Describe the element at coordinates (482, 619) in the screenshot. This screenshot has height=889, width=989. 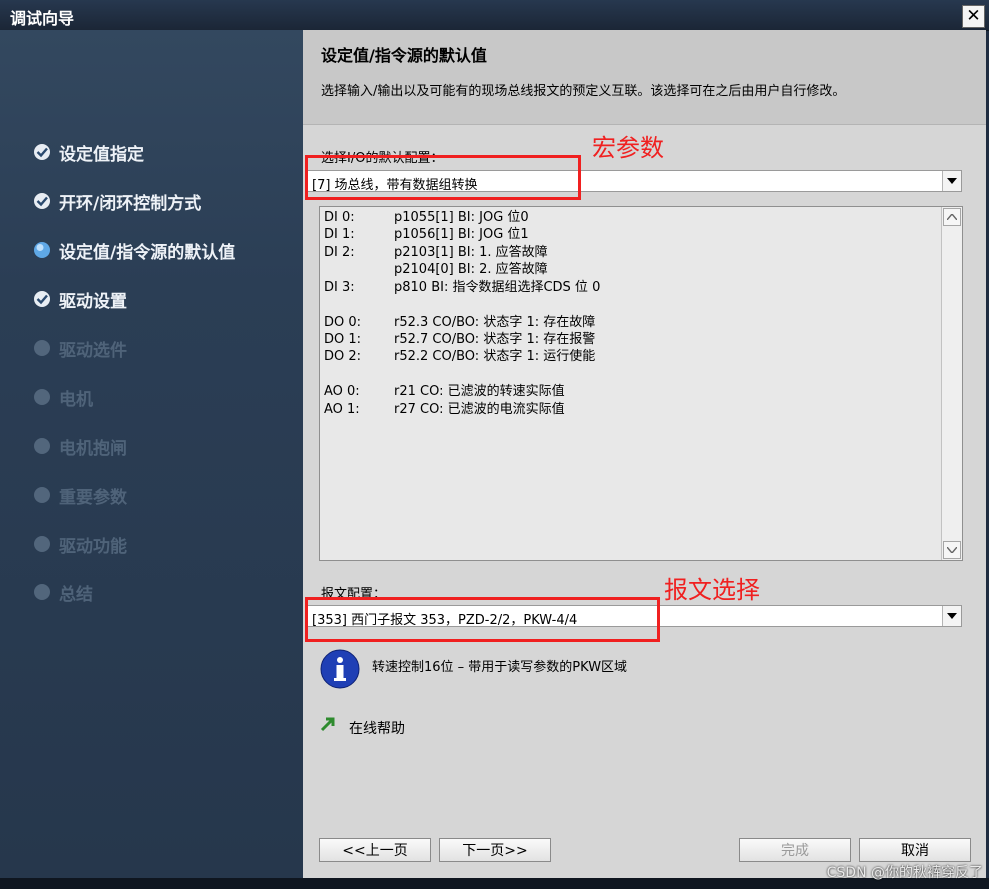
I see `telegram-highlight-box` at that location.